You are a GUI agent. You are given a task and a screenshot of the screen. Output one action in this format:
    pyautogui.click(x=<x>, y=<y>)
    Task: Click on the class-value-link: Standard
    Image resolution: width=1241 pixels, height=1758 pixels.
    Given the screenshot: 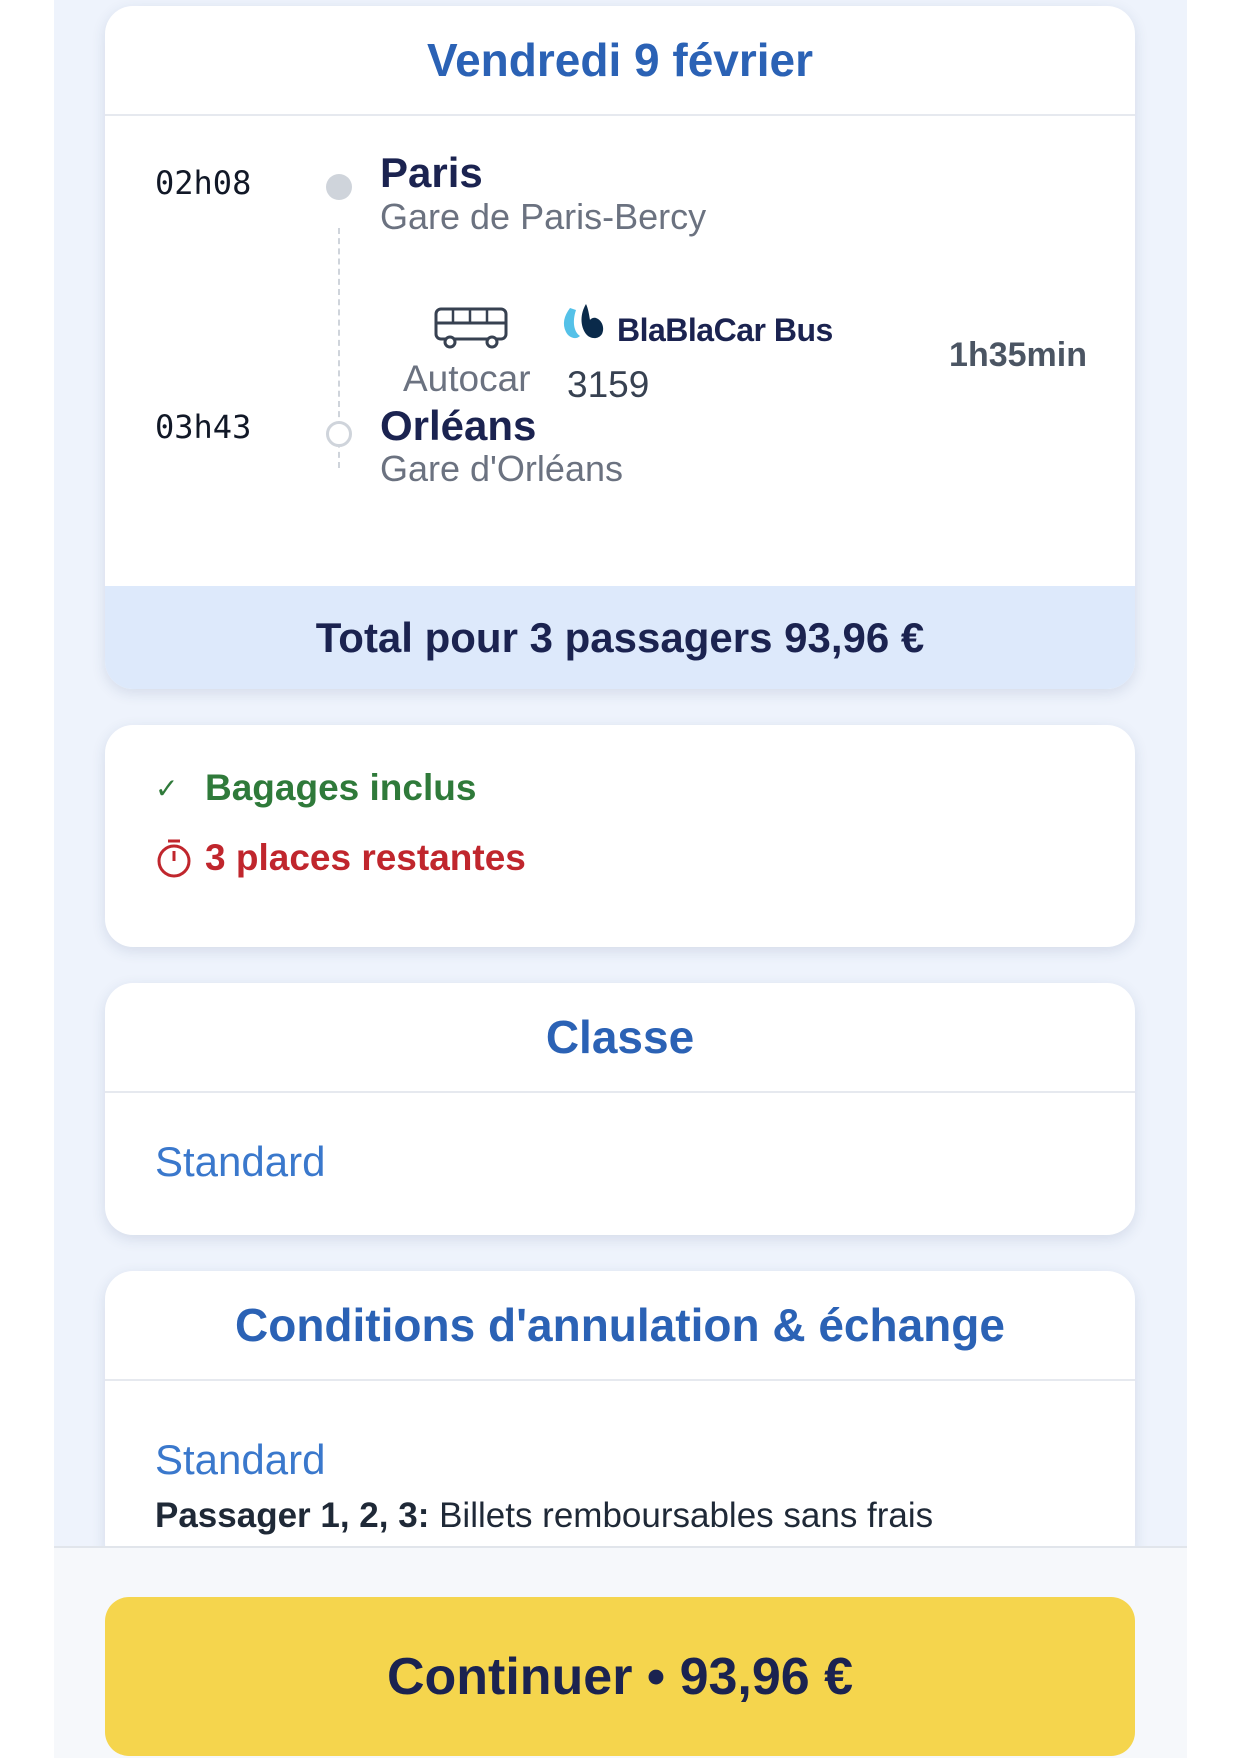 What is the action you would take?
    pyautogui.click(x=240, y=1162)
    